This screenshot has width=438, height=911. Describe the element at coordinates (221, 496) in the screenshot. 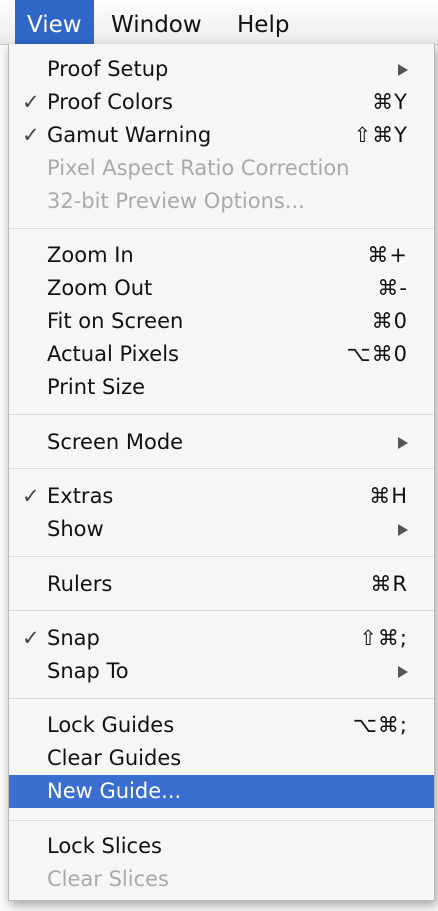

I see `menu-item-extras: ✓ Extras ⌘H` at that location.